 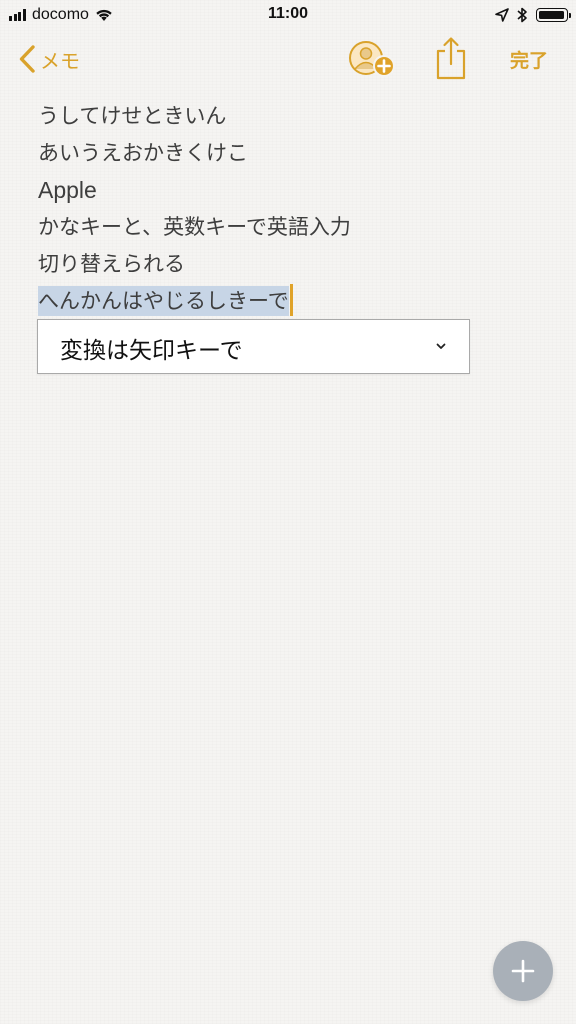 I want to click on back-button: メモ, so click(x=49, y=59).